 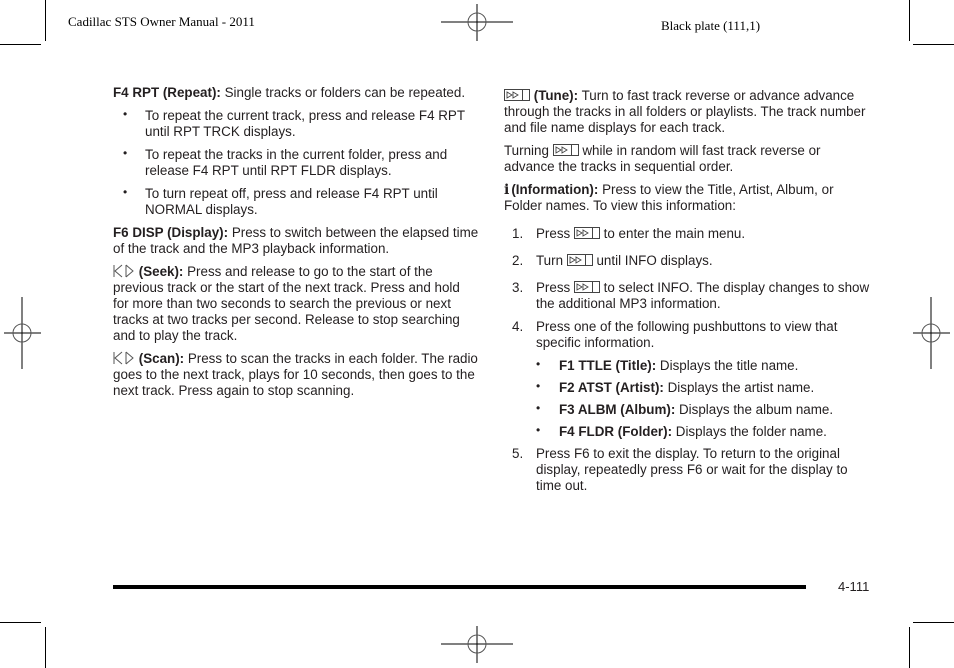 What do you see at coordinates (518, 453) in the screenshot?
I see `step-number: 5.` at bounding box center [518, 453].